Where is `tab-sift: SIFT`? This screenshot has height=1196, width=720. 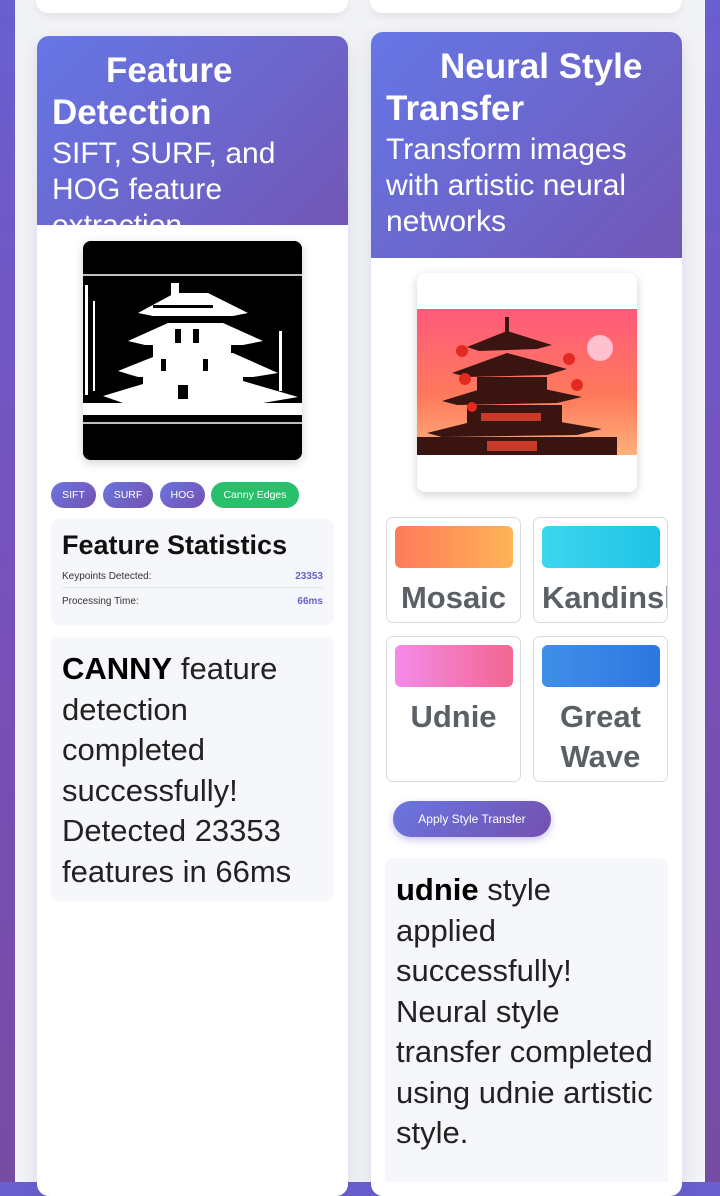
tab-sift: SIFT is located at coordinates (73, 495).